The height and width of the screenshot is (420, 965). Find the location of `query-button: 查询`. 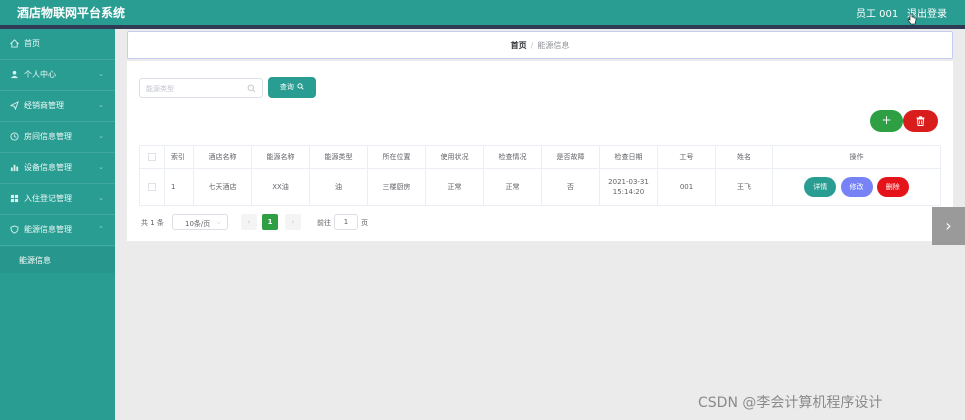

query-button: 查询 is located at coordinates (292, 87).